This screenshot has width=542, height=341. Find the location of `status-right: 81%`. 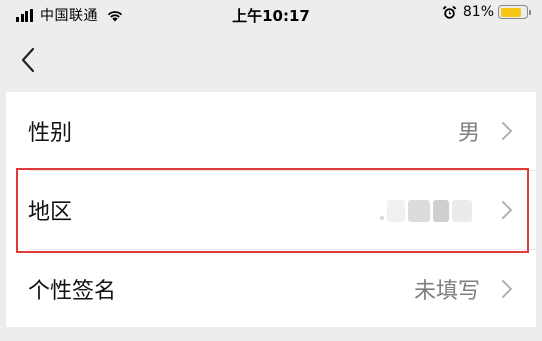

status-right: 81% is located at coordinates (486, 12).